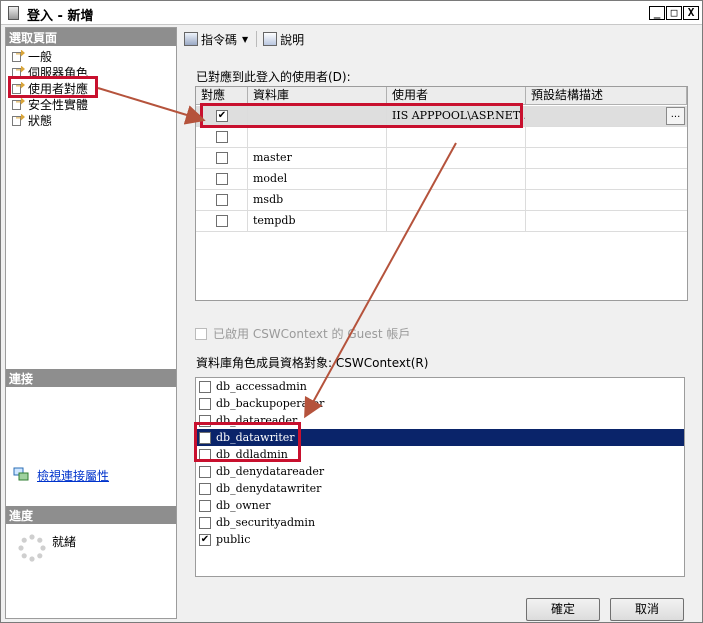 The height and width of the screenshot is (623, 703). I want to click on minimize-button: _, so click(657, 13).